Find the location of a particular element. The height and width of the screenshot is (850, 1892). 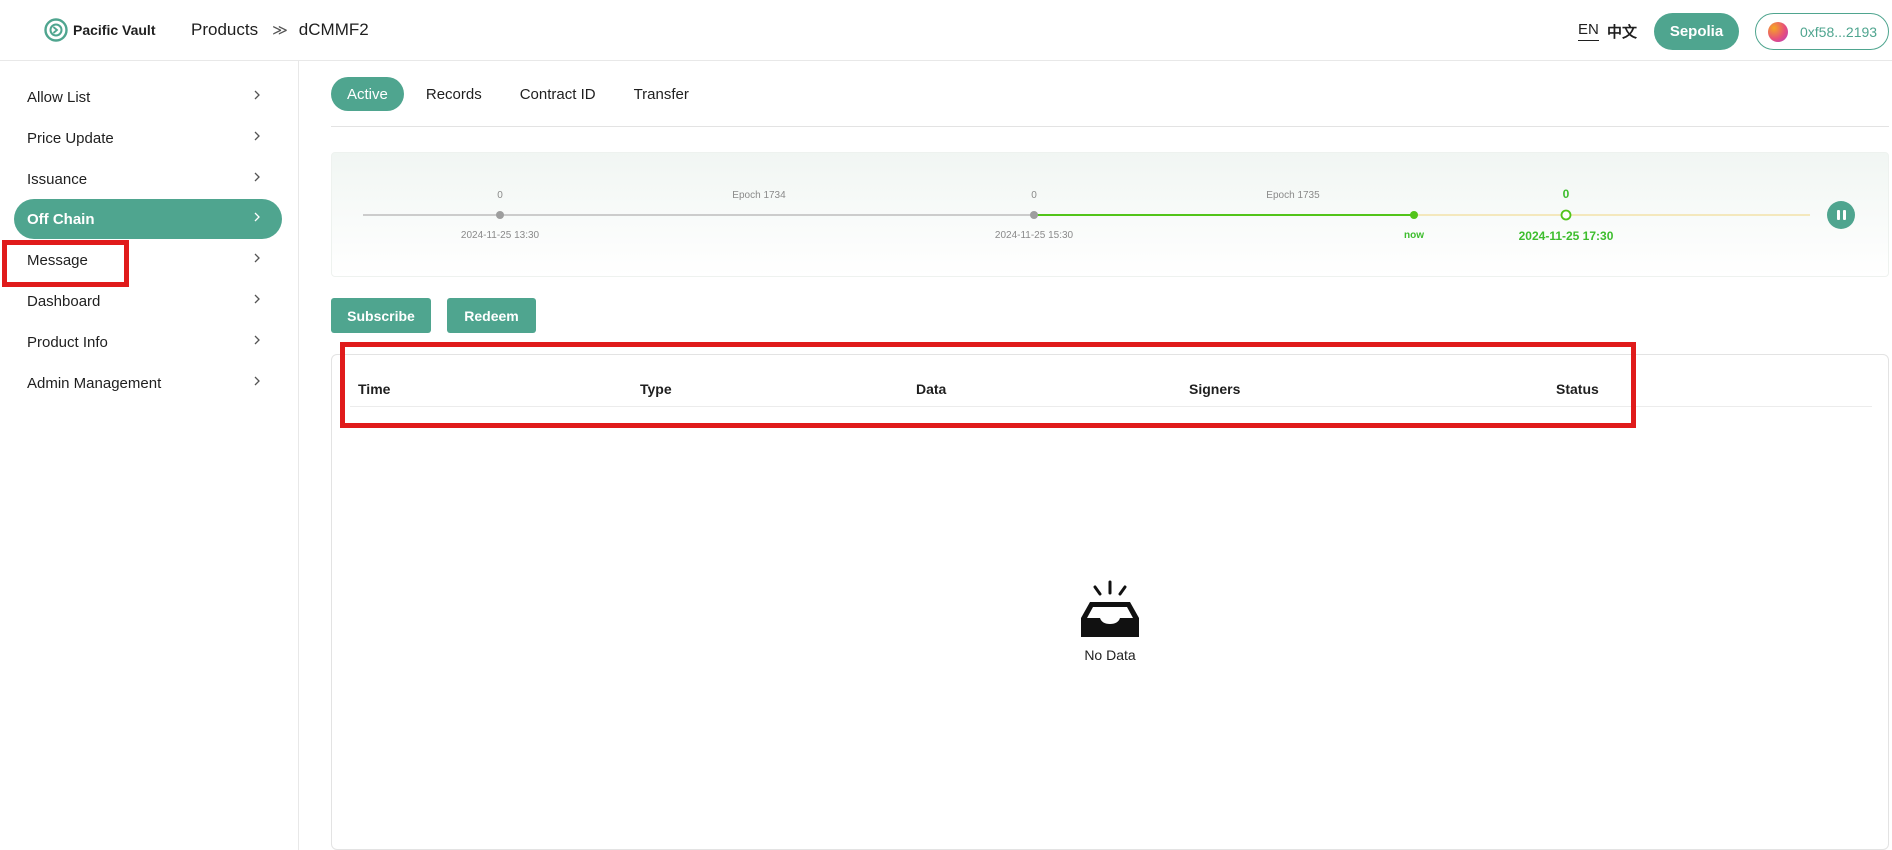

breadcrumb-products: Products is located at coordinates (224, 30).